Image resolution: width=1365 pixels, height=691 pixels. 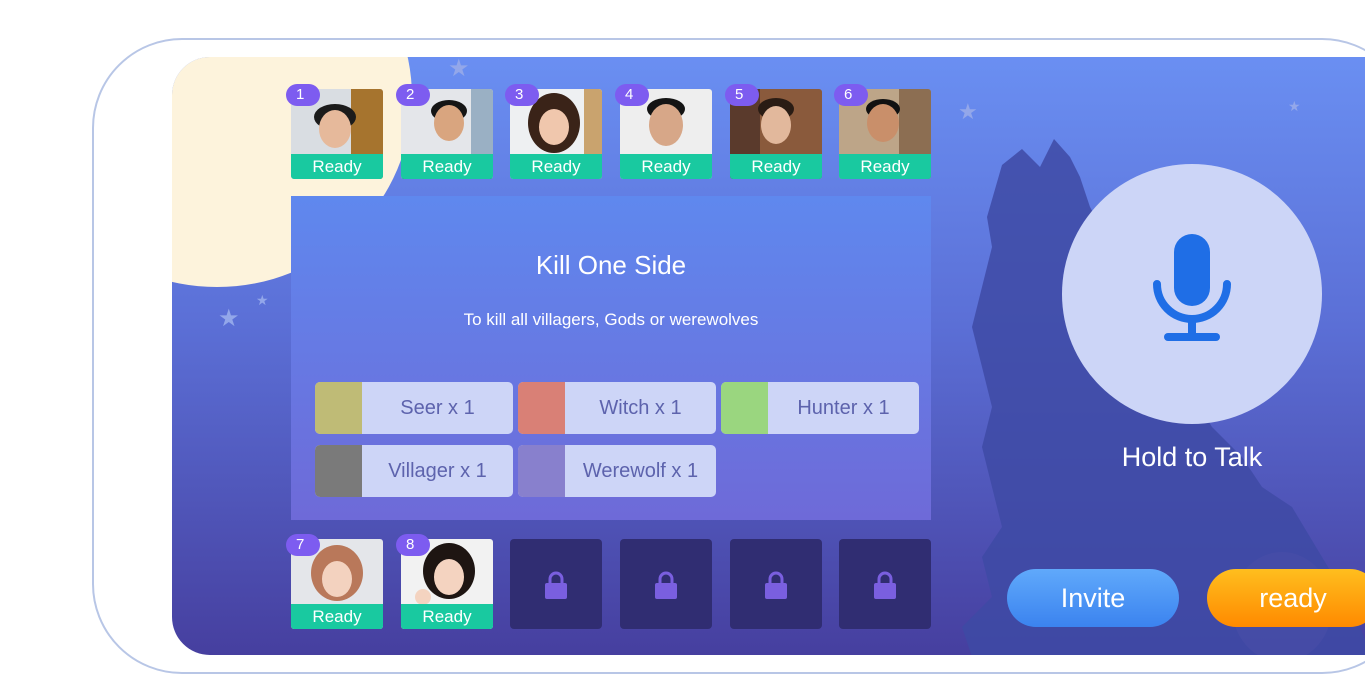 I want to click on hold-to-talk-button, so click(x=1192, y=294).